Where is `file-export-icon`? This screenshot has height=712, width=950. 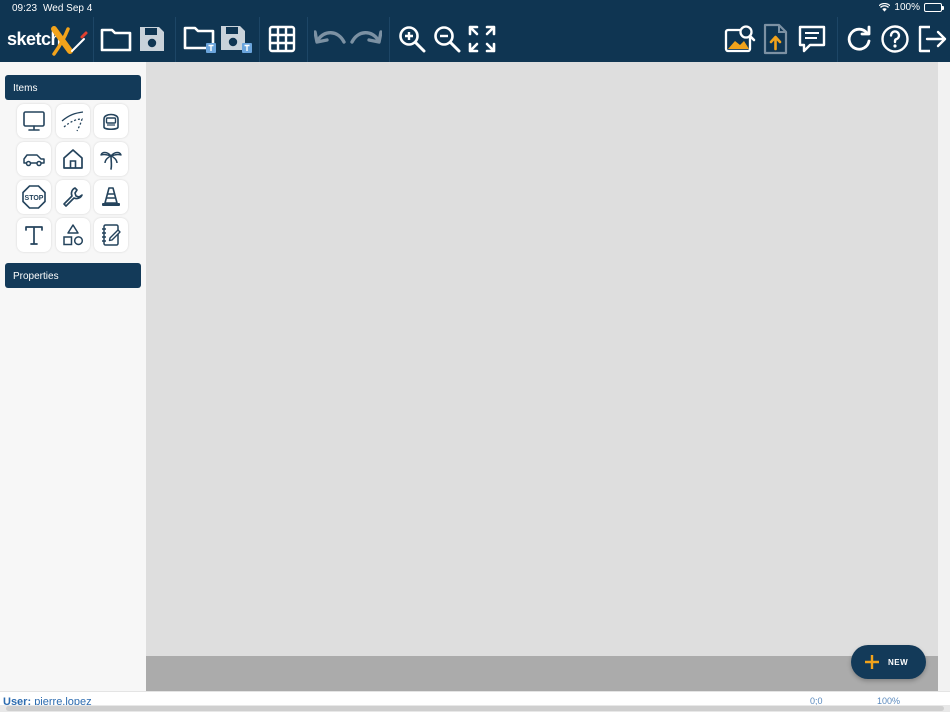 file-export-icon is located at coordinates (775, 39).